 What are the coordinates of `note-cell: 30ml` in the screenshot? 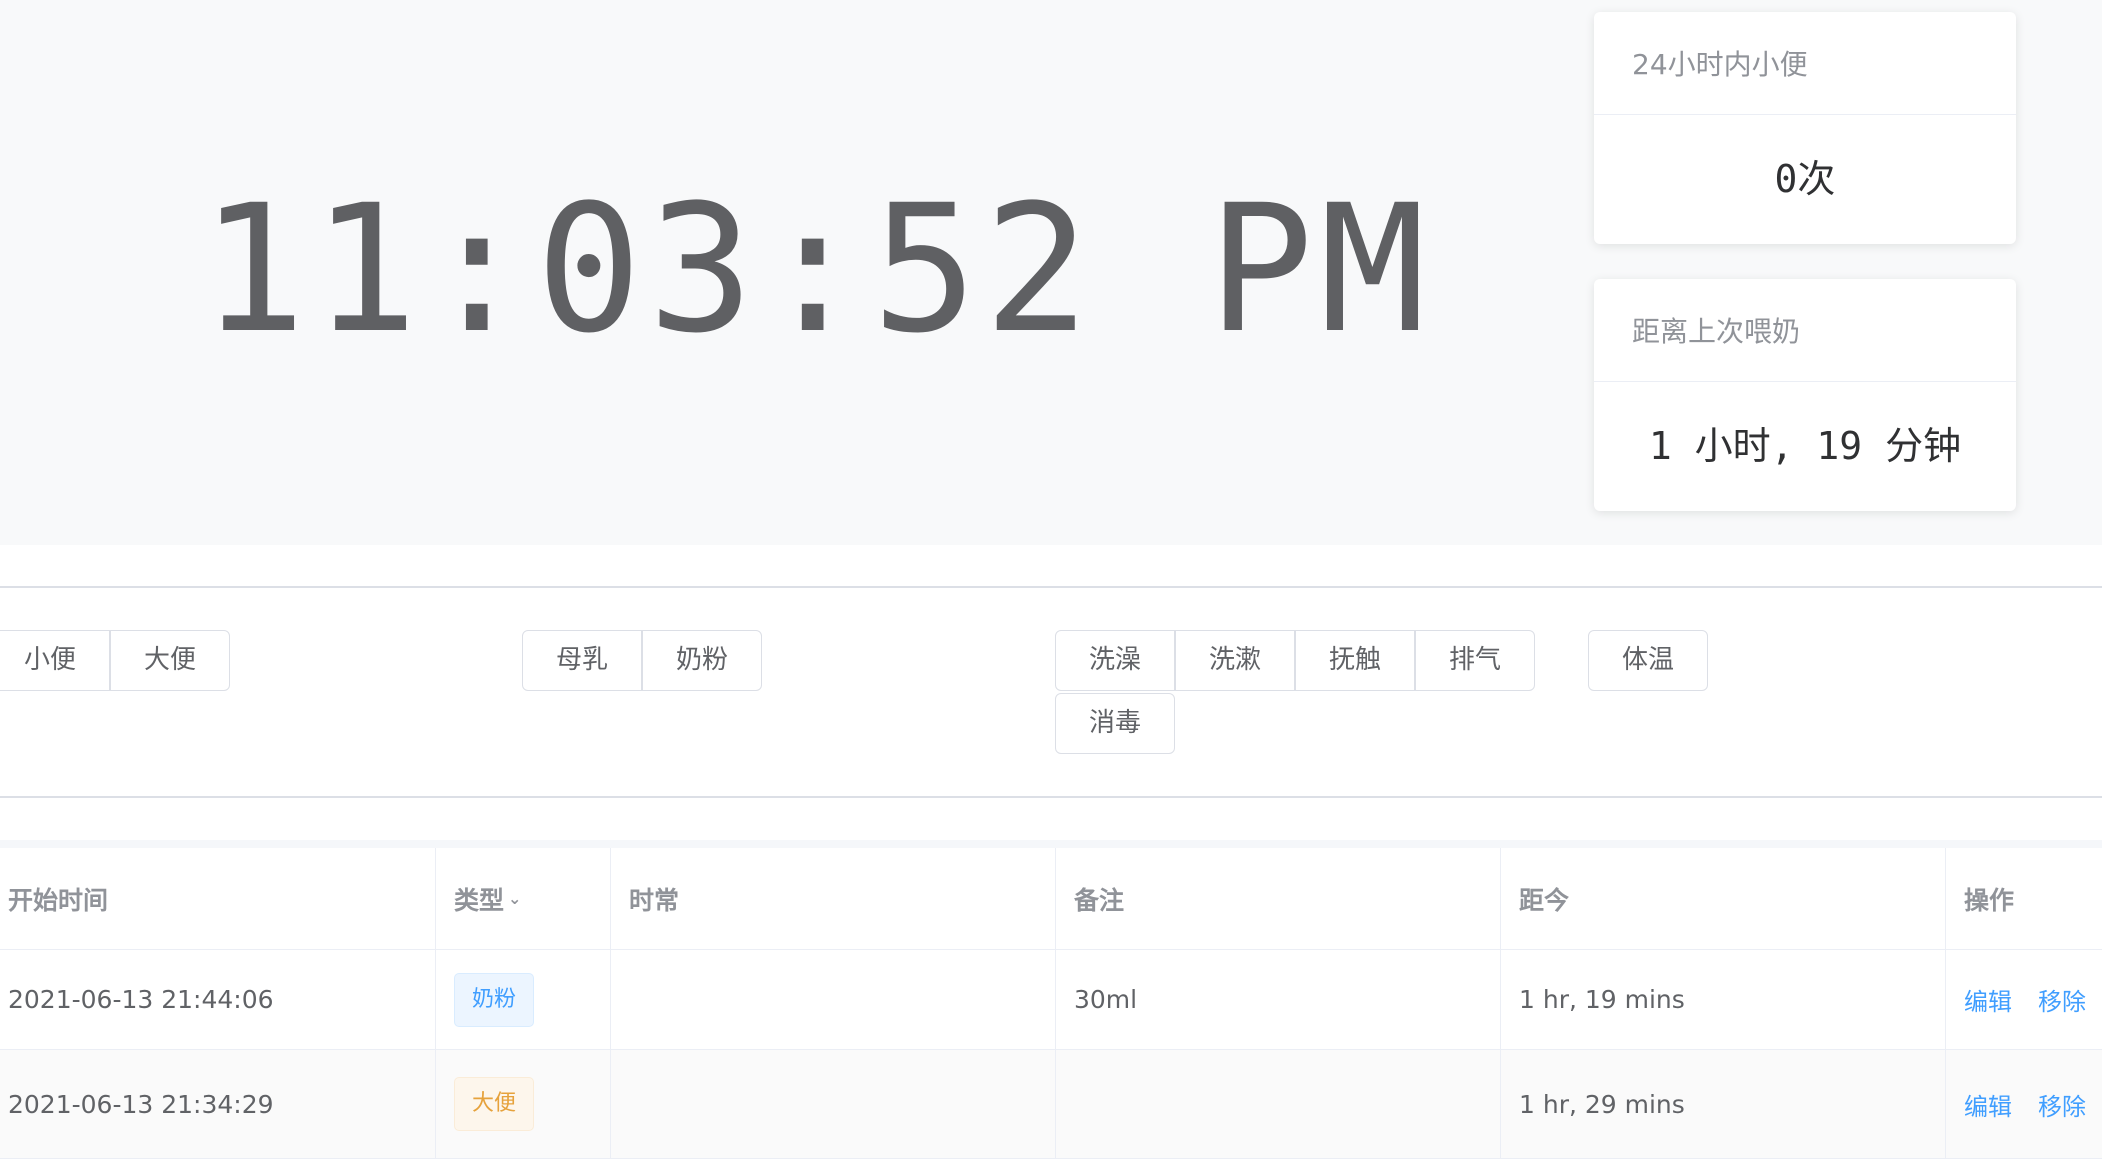 It's located at (1277, 999).